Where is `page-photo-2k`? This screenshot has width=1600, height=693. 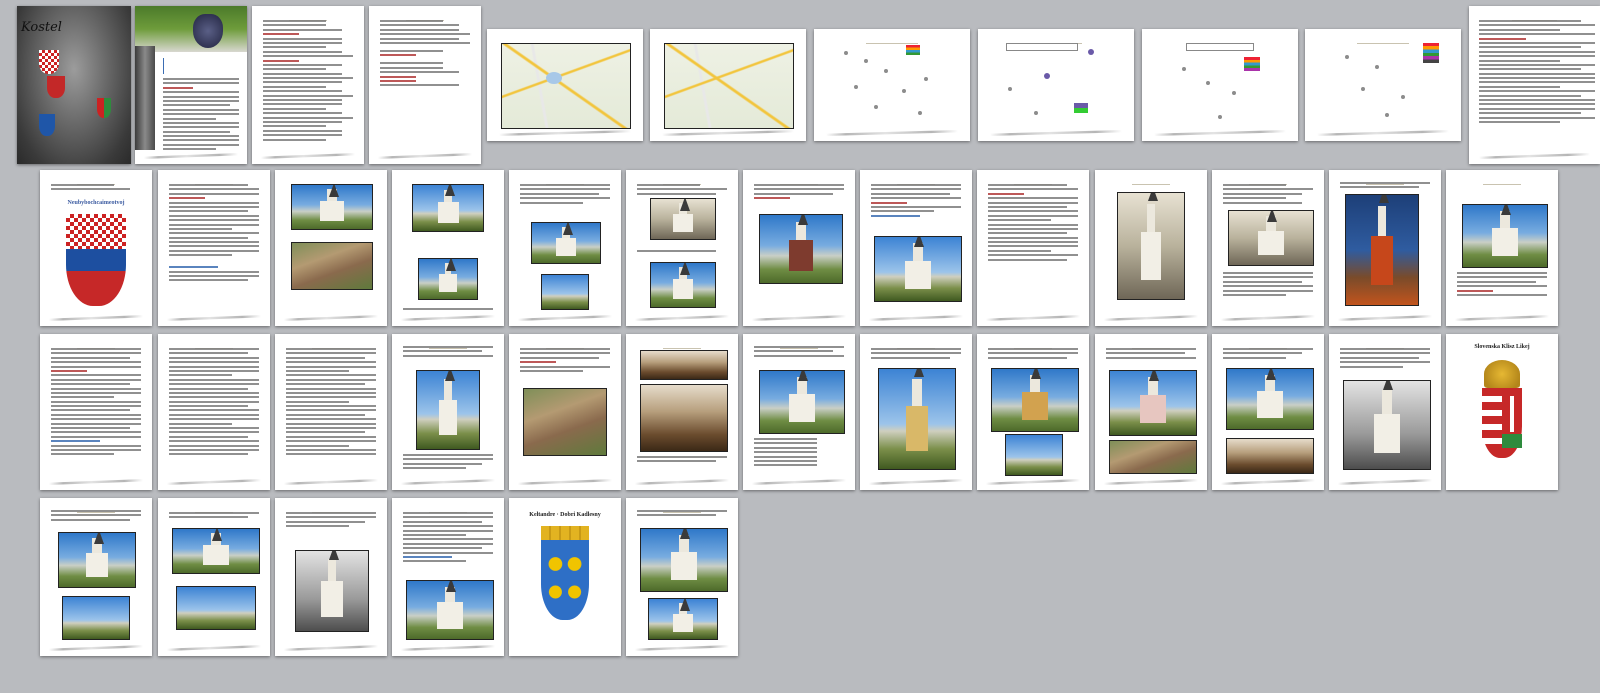 page-photo-2k is located at coordinates (1385, 248).